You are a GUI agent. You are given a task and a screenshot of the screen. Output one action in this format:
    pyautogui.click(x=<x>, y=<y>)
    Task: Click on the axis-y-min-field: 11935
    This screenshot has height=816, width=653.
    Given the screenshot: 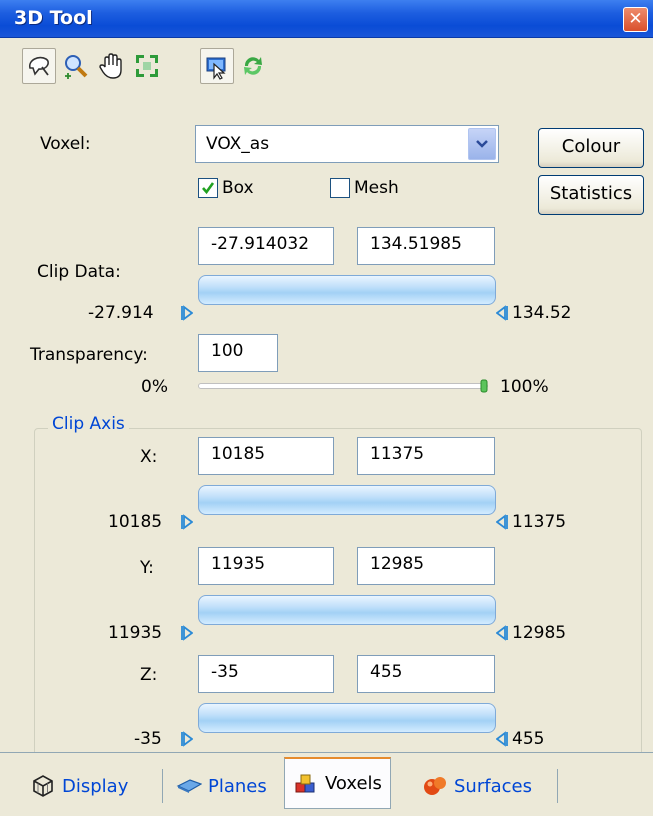 What is the action you would take?
    pyautogui.click(x=266, y=566)
    